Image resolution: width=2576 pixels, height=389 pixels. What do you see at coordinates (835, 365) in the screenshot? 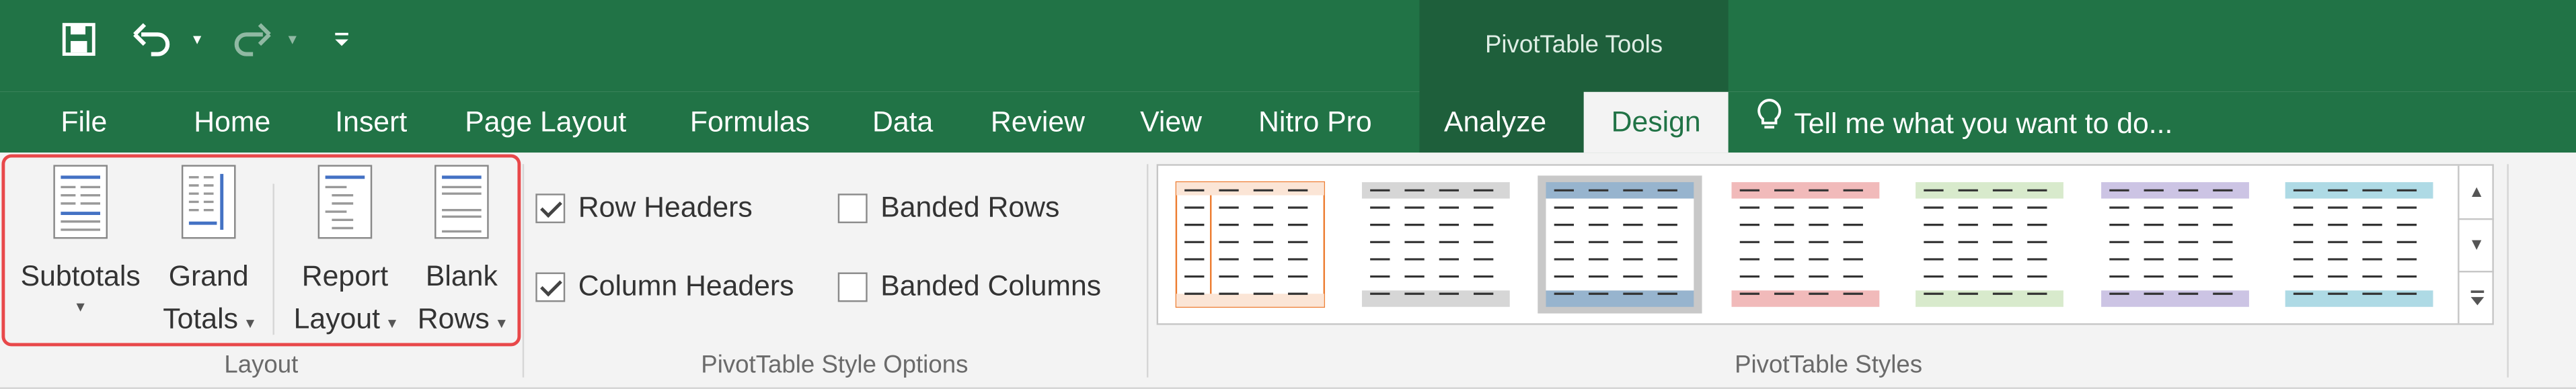
I see `style-options-group-label: PivotTable Style Options` at bounding box center [835, 365].